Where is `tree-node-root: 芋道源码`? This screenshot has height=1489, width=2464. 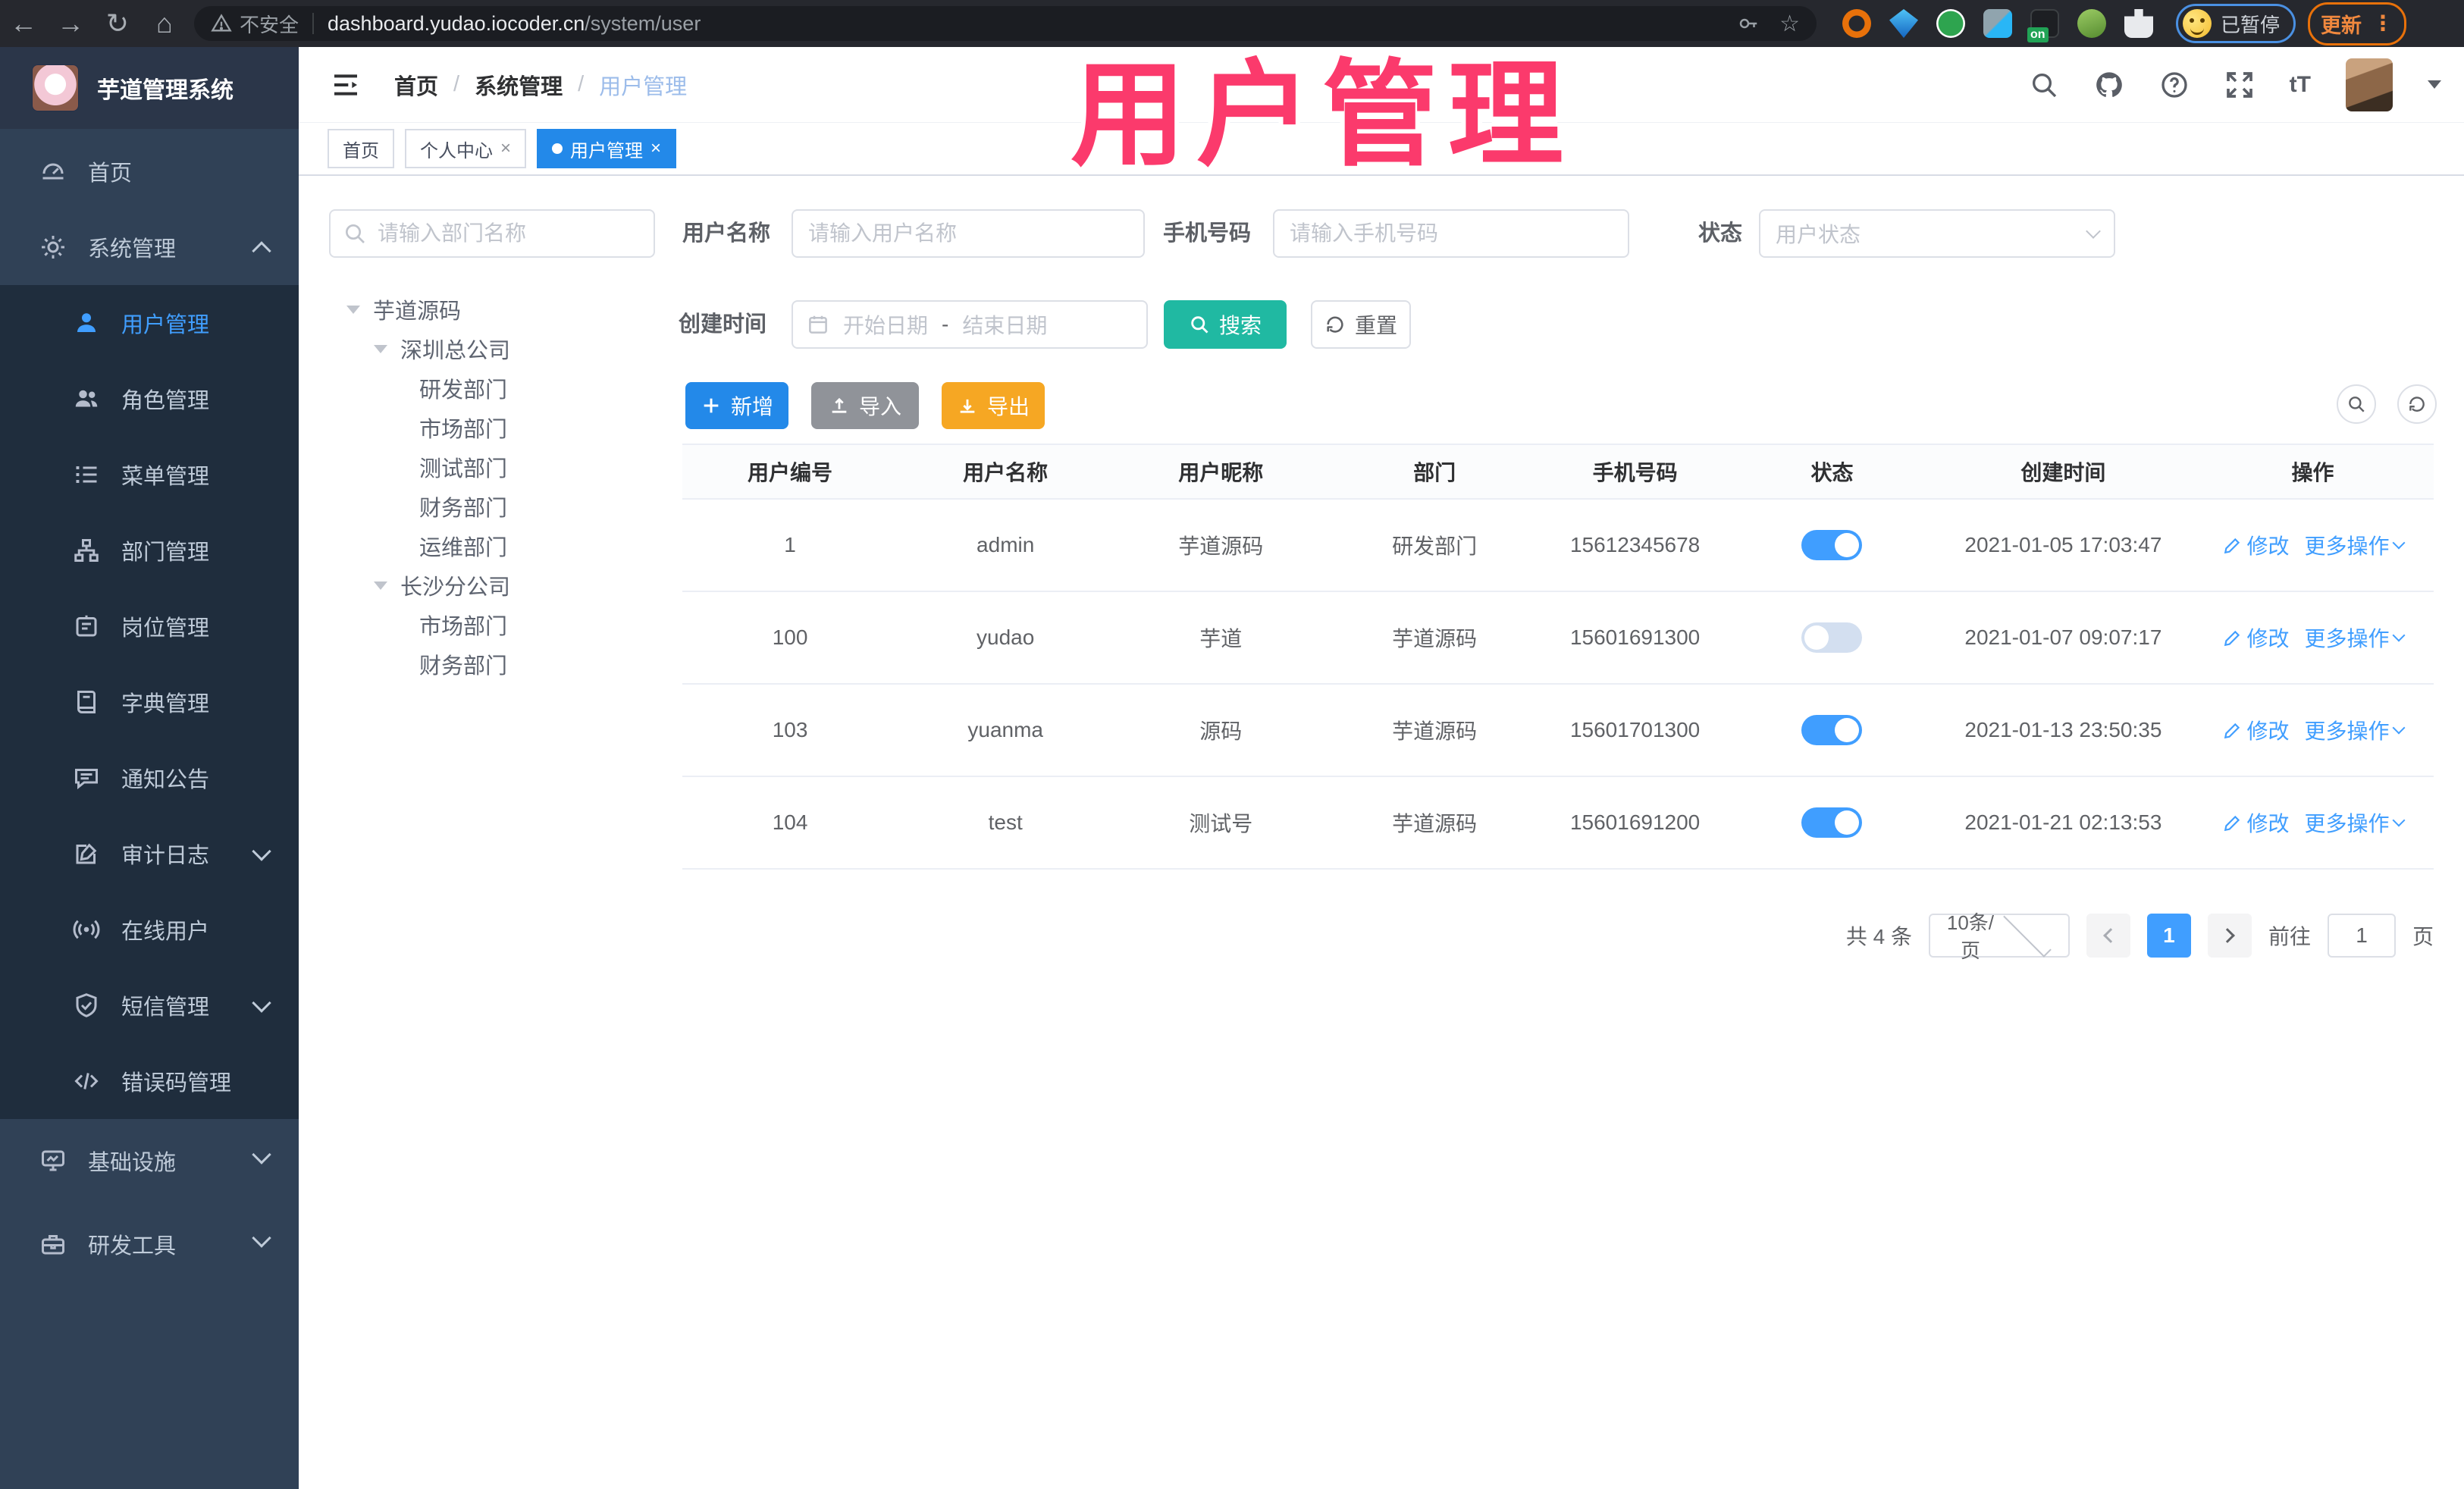 tree-node-root: 芋道源码 is located at coordinates (492, 309).